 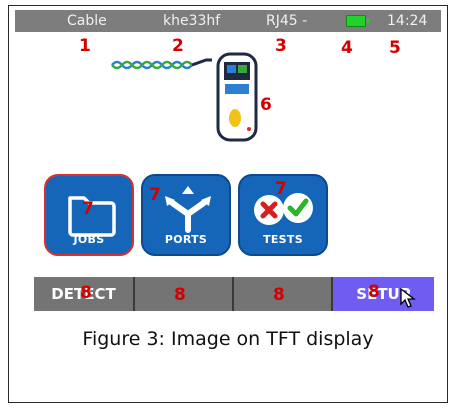 What do you see at coordinates (281, 189) in the screenshot?
I see `callout-7-tests: 7` at bounding box center [281, 189].